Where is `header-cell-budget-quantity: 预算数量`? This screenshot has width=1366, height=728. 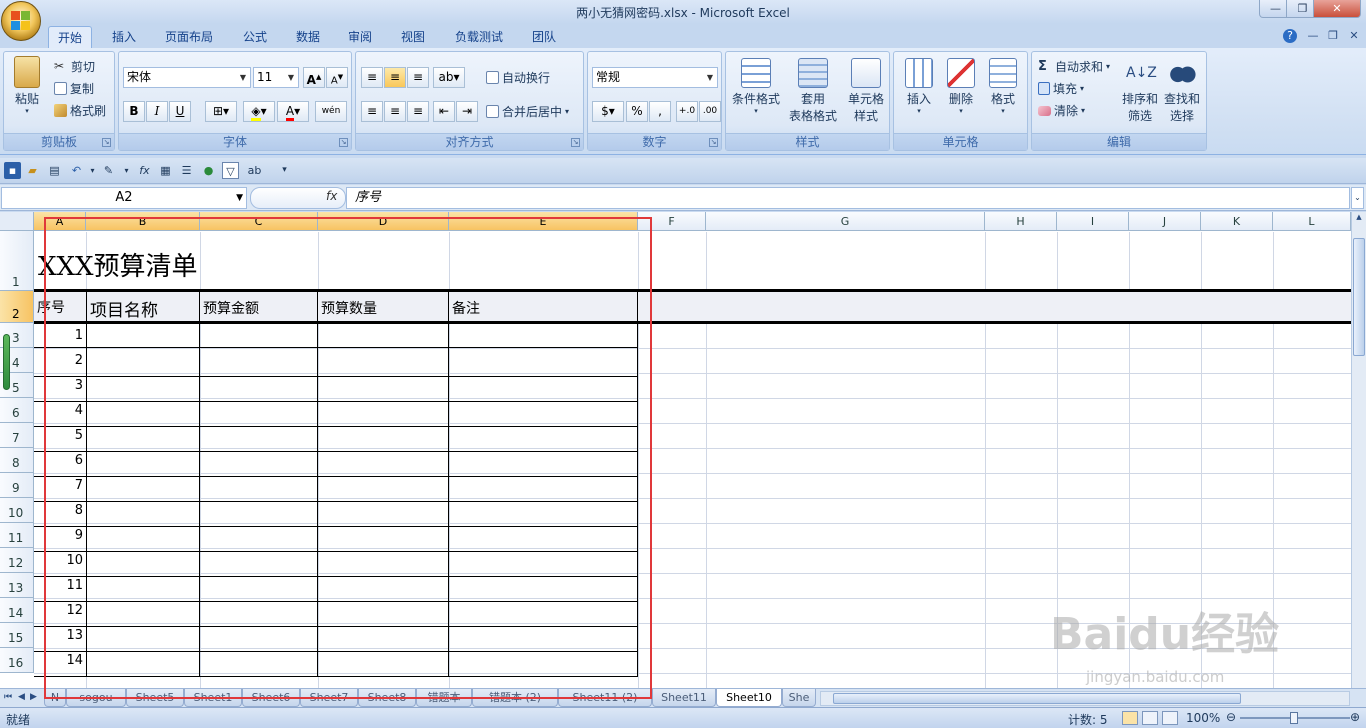 header-cell-budget-quantity: 预算数量 is located at coordinates (349, 308).